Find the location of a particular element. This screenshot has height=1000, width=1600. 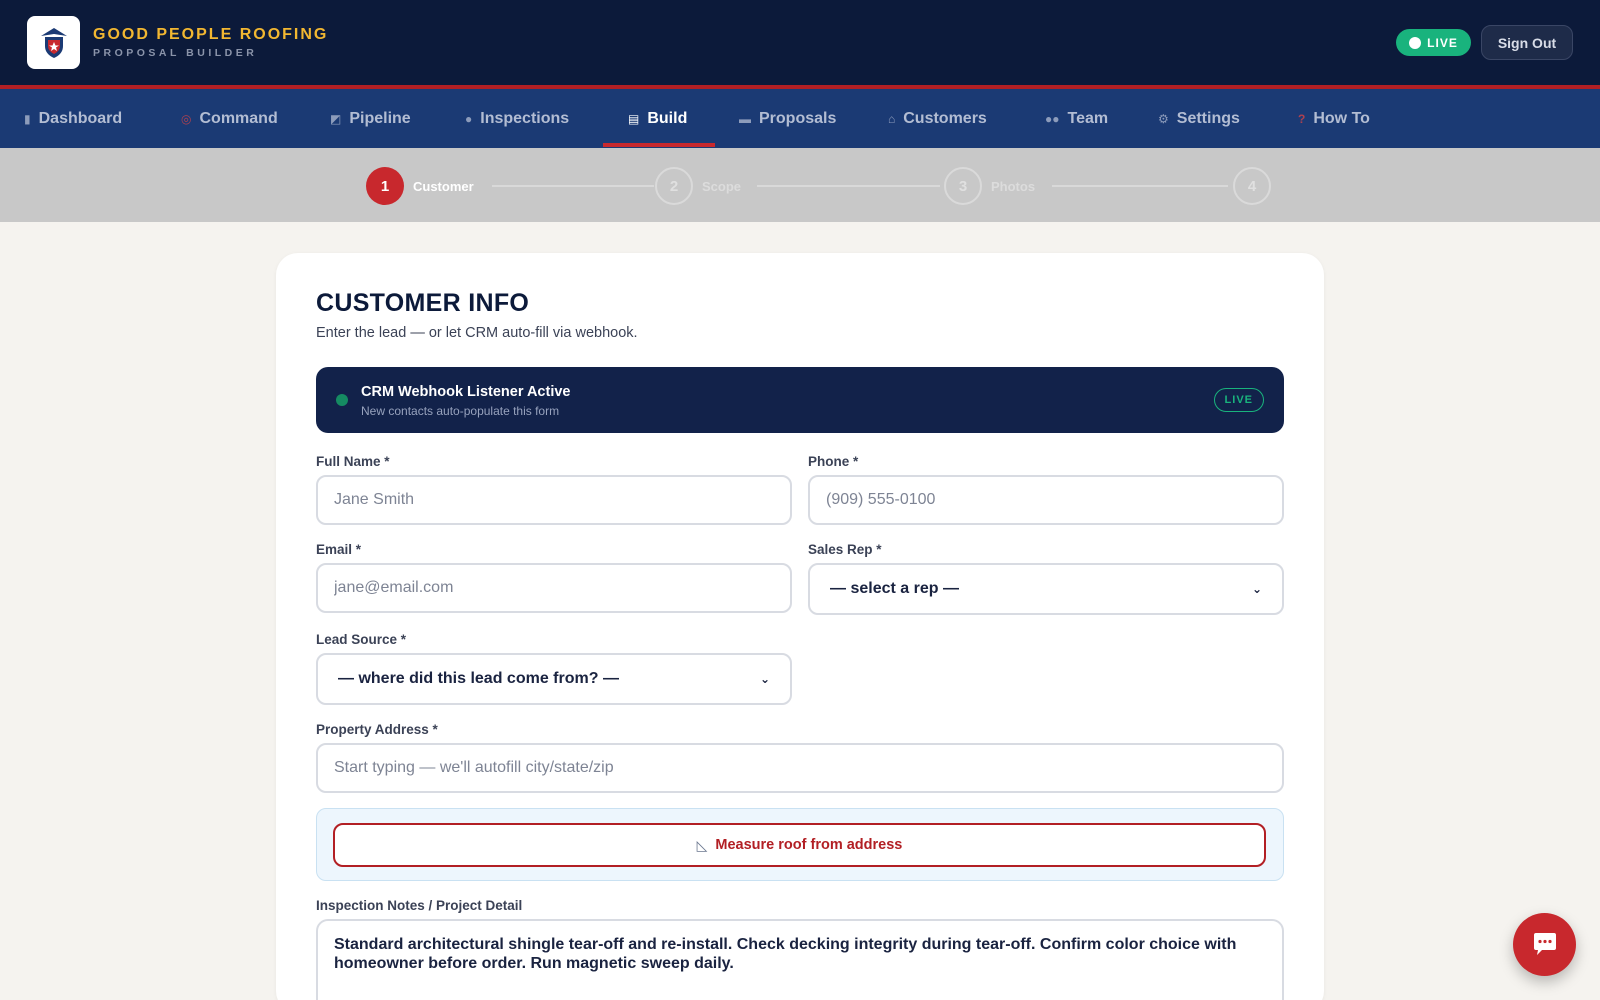

document-icon: ▬ is located at coordinates (745, 118).